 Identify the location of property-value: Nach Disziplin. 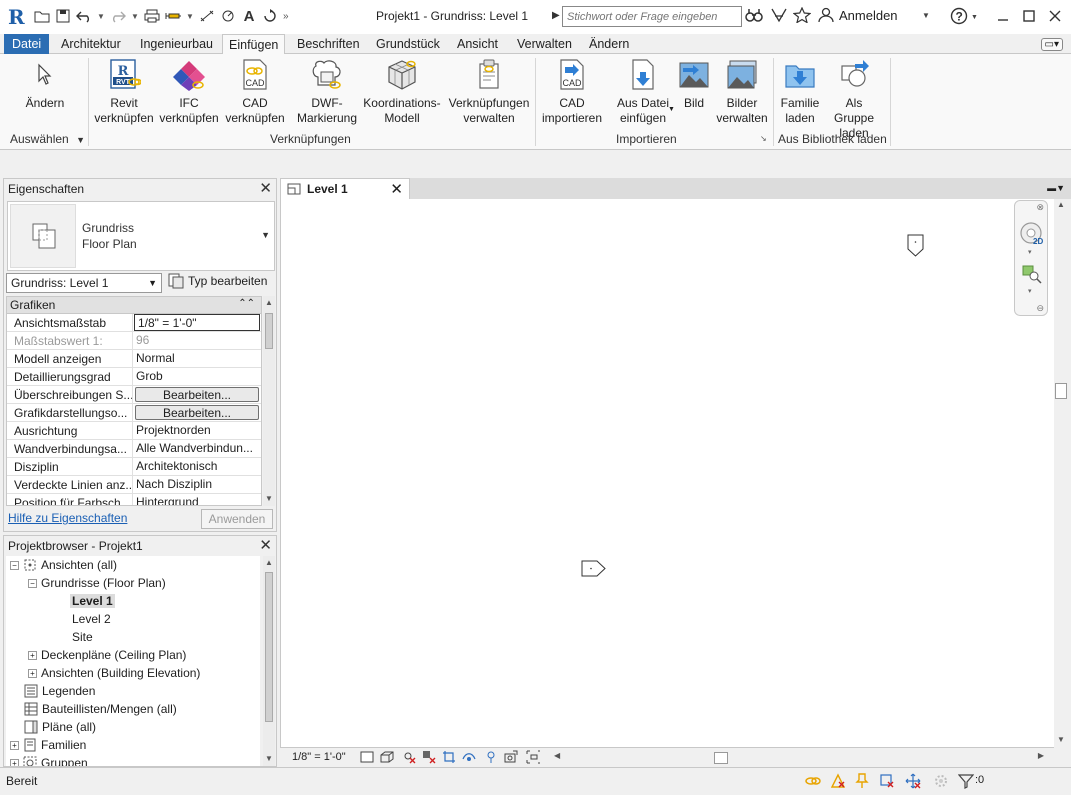
(197, 484).